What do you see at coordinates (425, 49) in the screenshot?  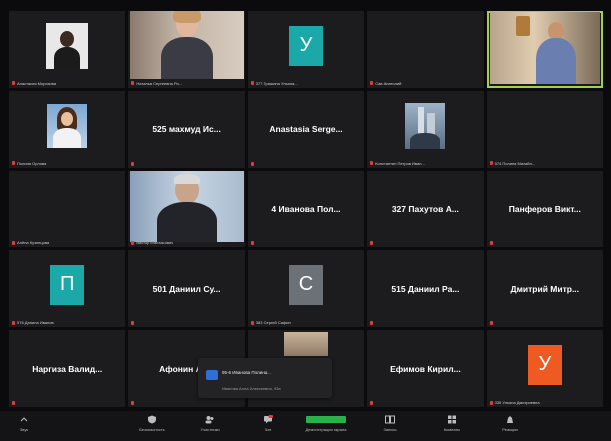 I see `participant-tile: Сав Анатолий` at bounding box center [425, 49].